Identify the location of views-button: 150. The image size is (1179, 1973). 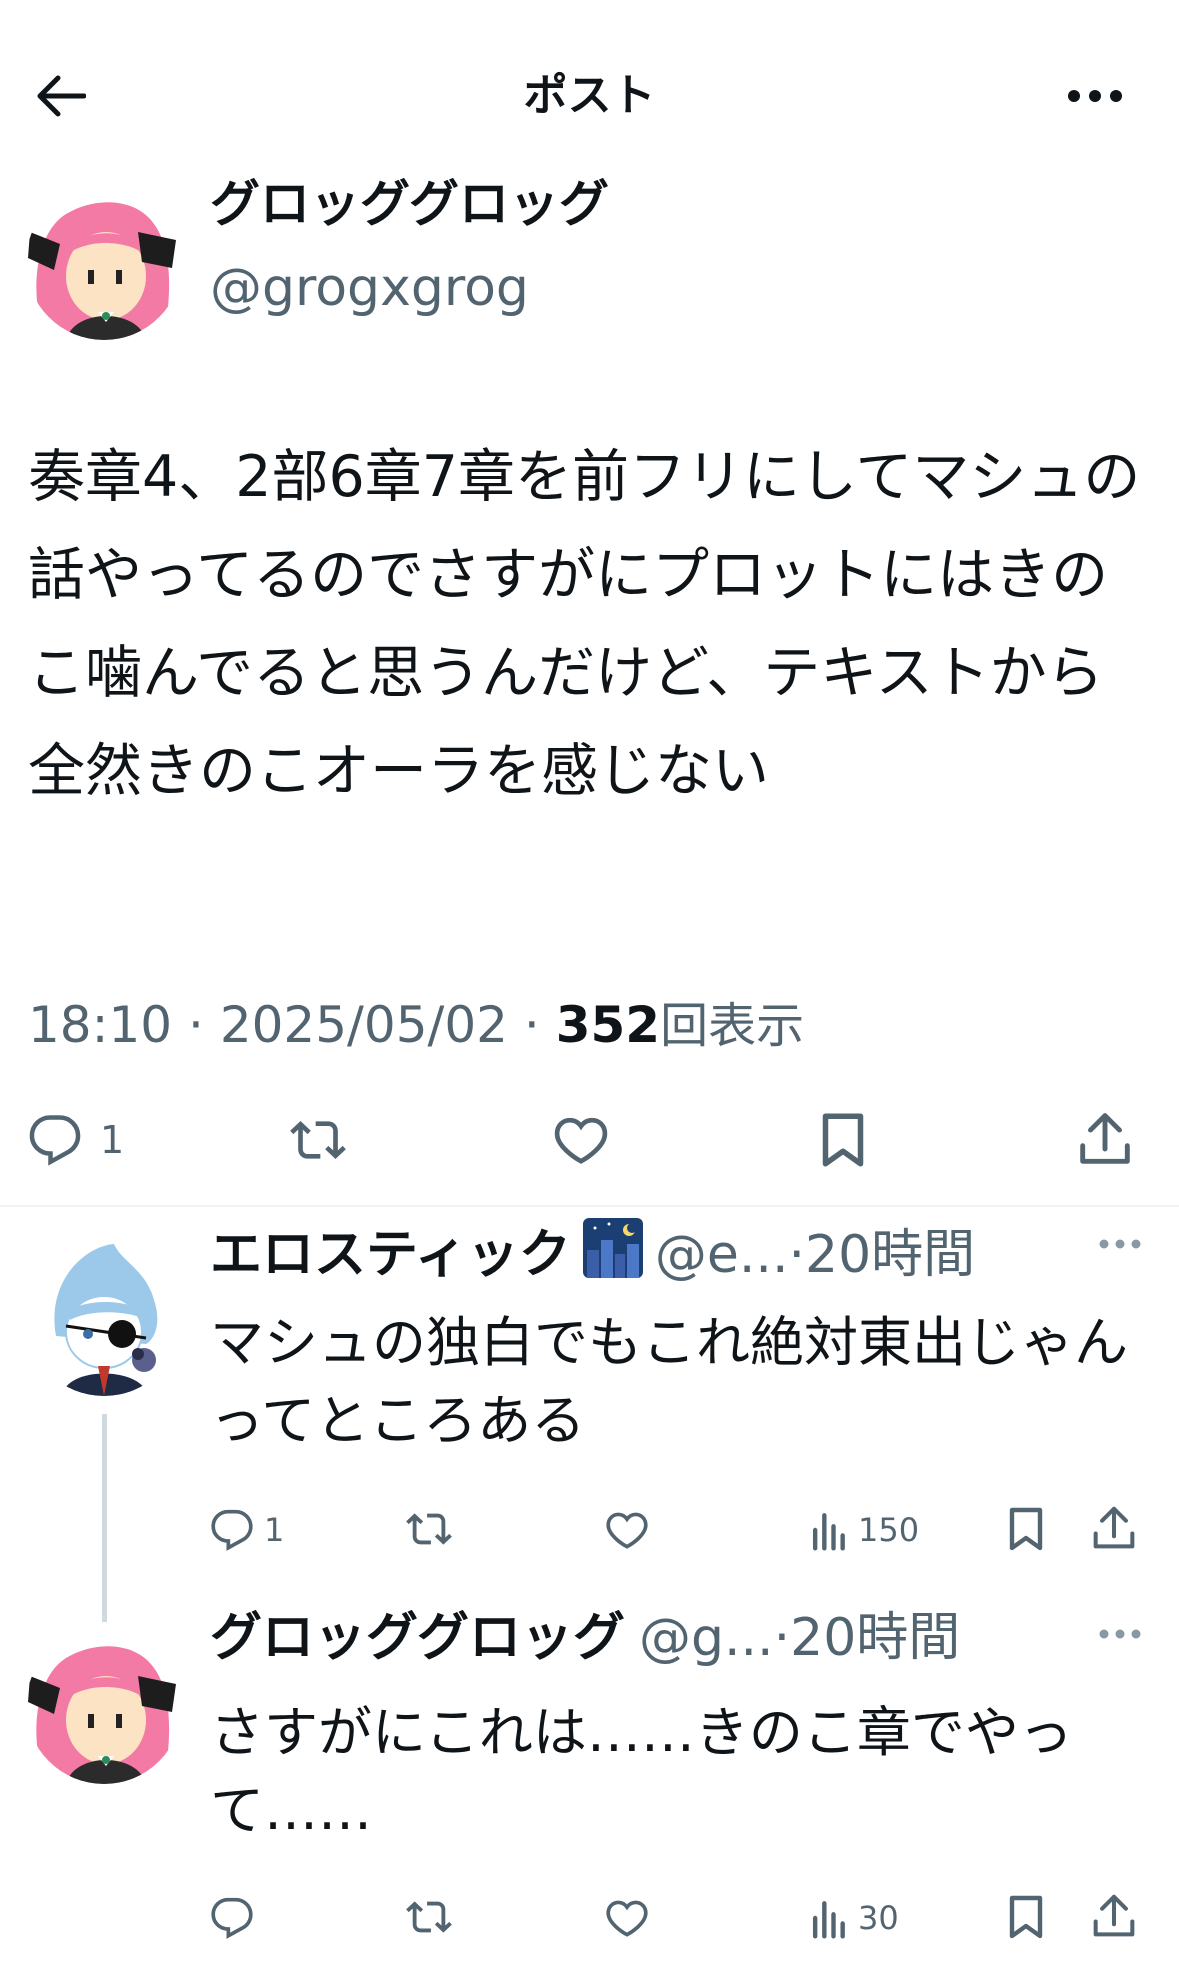
(863, 1530).